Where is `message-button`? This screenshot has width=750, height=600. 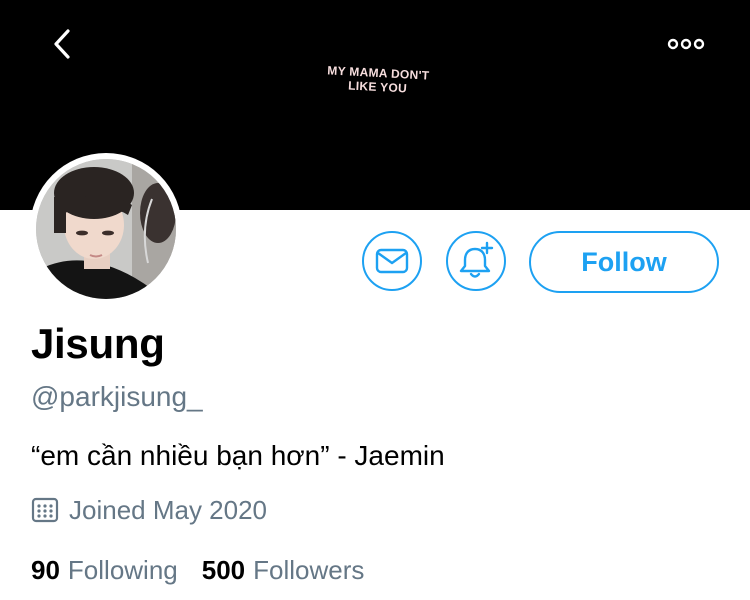
message-button is located at coordinates (392, 261).